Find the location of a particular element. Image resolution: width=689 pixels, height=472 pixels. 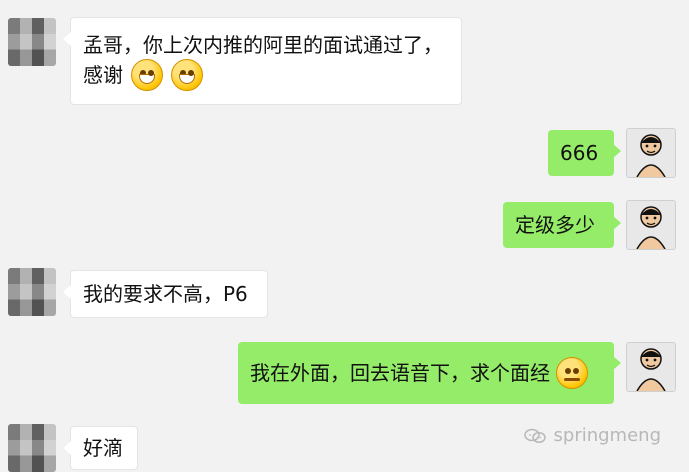

message-text: 定级多少 is located at coordinates (555, 225).